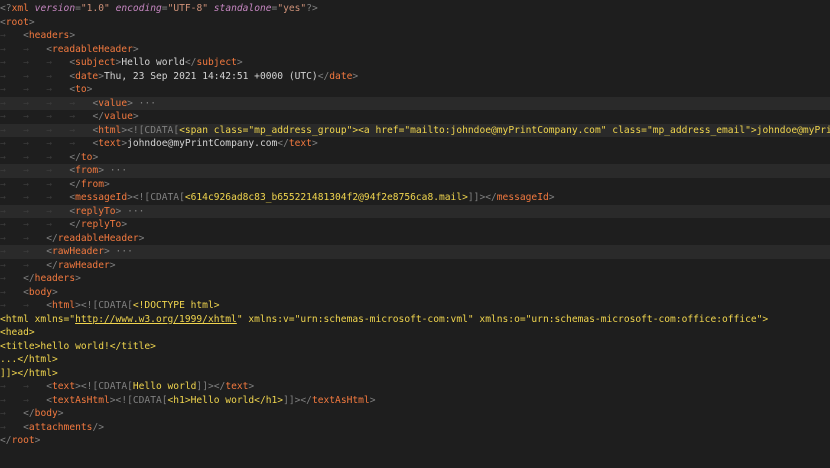  I want to click on code-token: html, so click(64, 305).